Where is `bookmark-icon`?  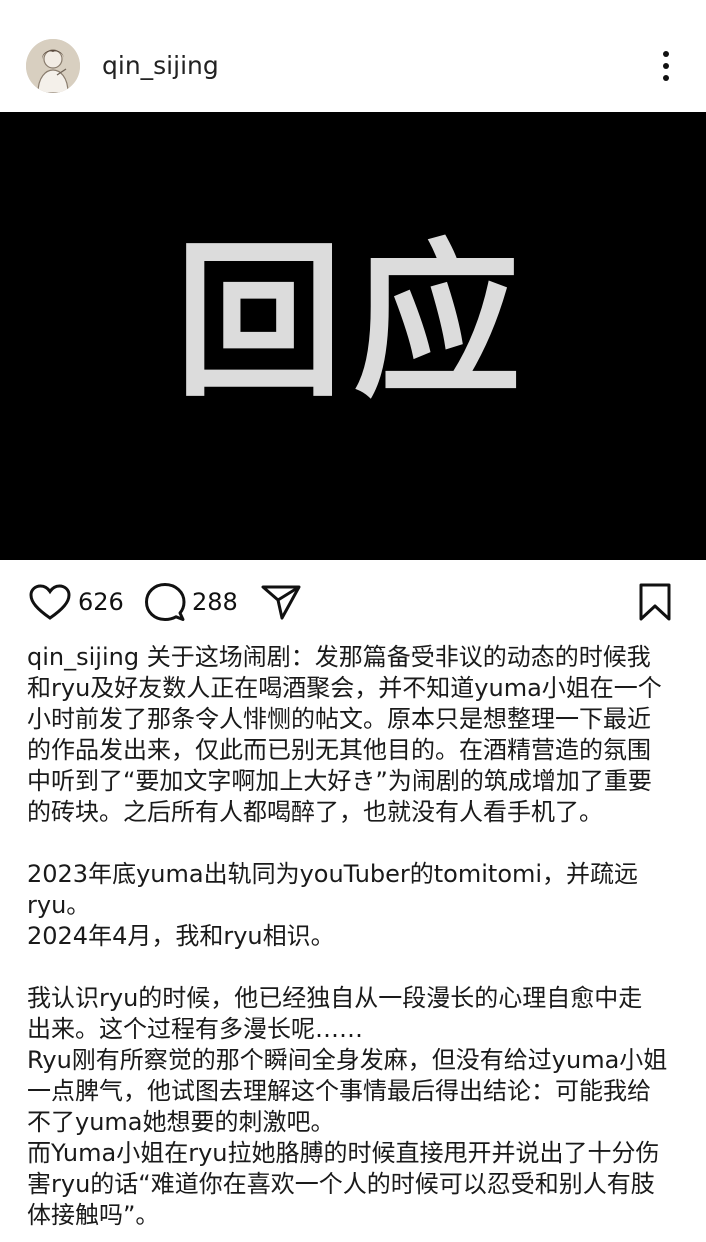
bookmark-icon is located at coordinates (655, 602).